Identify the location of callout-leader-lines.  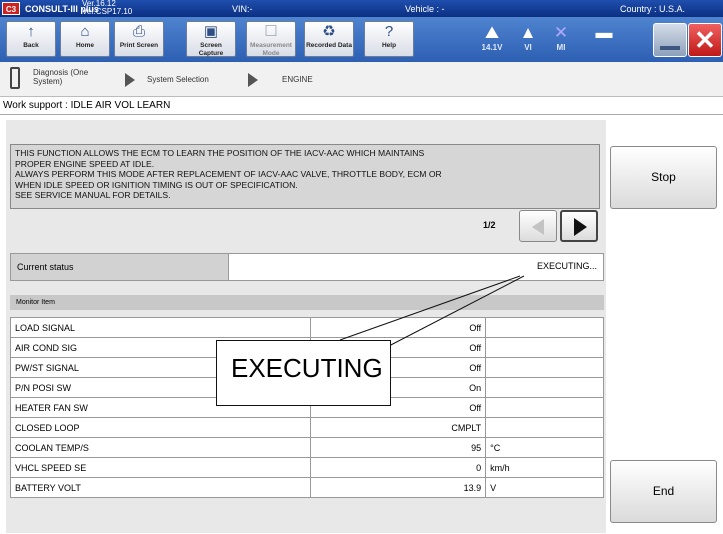
(432, 312).